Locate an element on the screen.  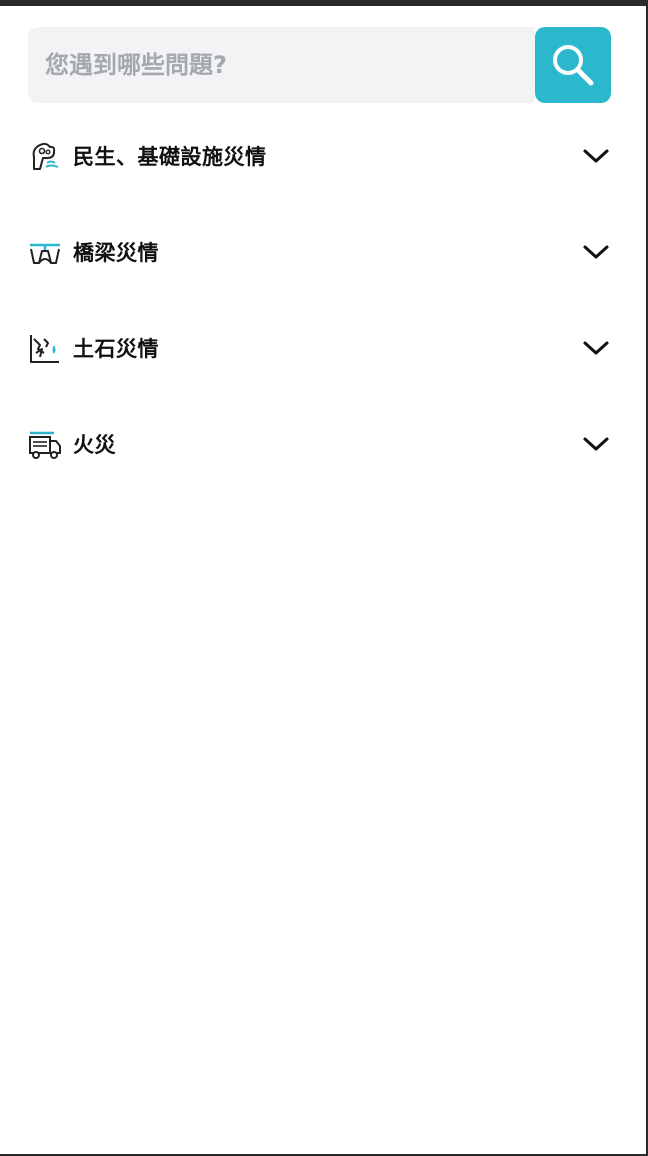
category-label: 民生、基礎設施災情 is located at coordinates (170, 157).